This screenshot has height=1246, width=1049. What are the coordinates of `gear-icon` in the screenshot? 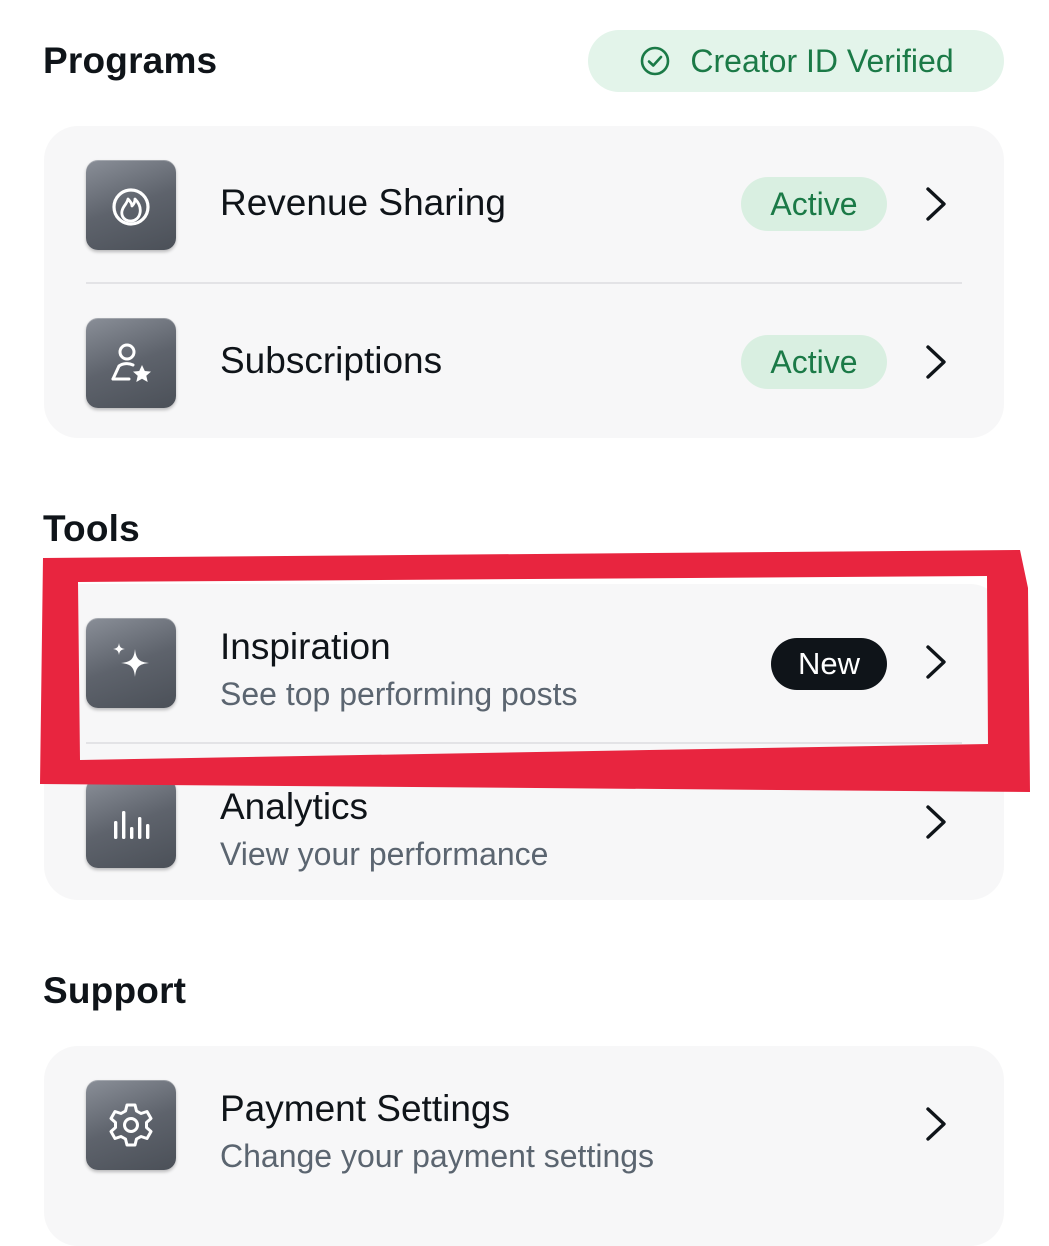 It's located at (131, 1125).